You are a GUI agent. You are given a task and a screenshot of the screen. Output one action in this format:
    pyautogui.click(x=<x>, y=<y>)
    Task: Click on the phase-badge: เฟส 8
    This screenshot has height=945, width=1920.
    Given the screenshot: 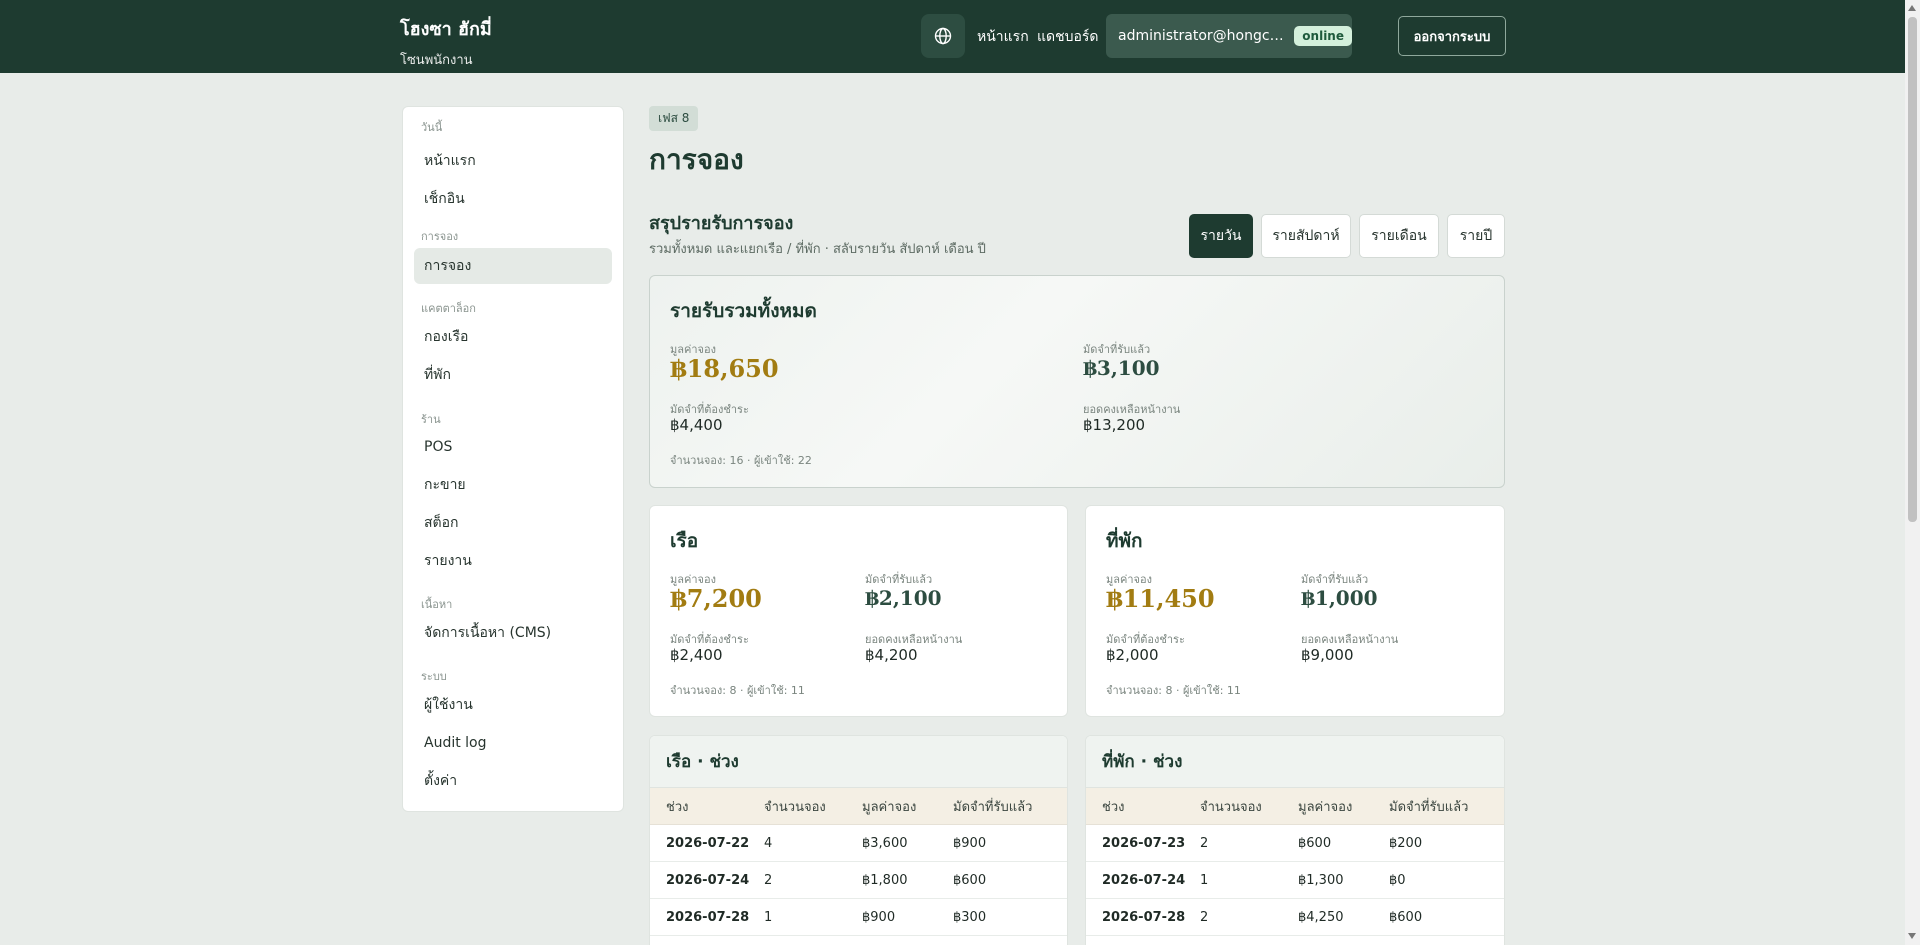 What is the action you would take?
    pyautogui.click(x=674, y=118)
    